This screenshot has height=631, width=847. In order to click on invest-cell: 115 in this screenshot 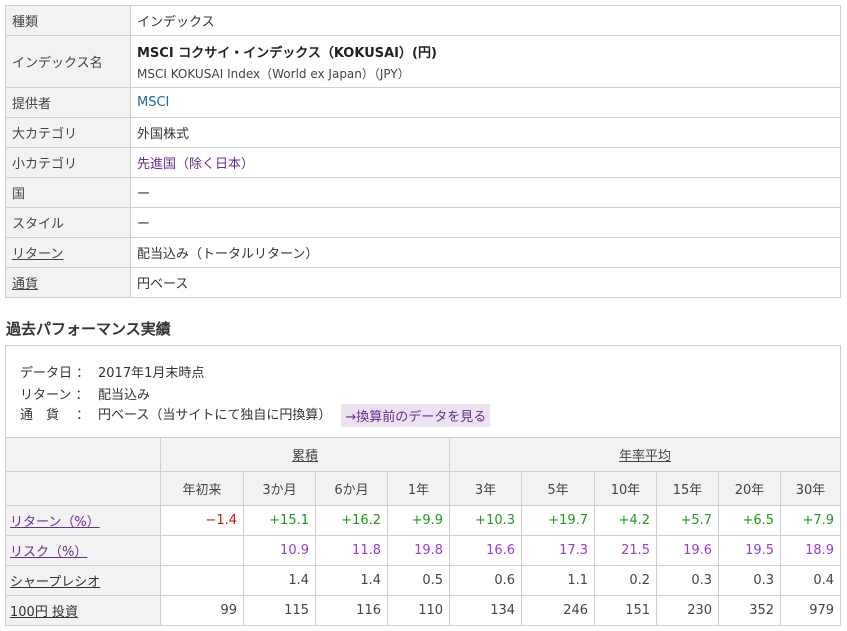, I will do `click(279, 610)`.